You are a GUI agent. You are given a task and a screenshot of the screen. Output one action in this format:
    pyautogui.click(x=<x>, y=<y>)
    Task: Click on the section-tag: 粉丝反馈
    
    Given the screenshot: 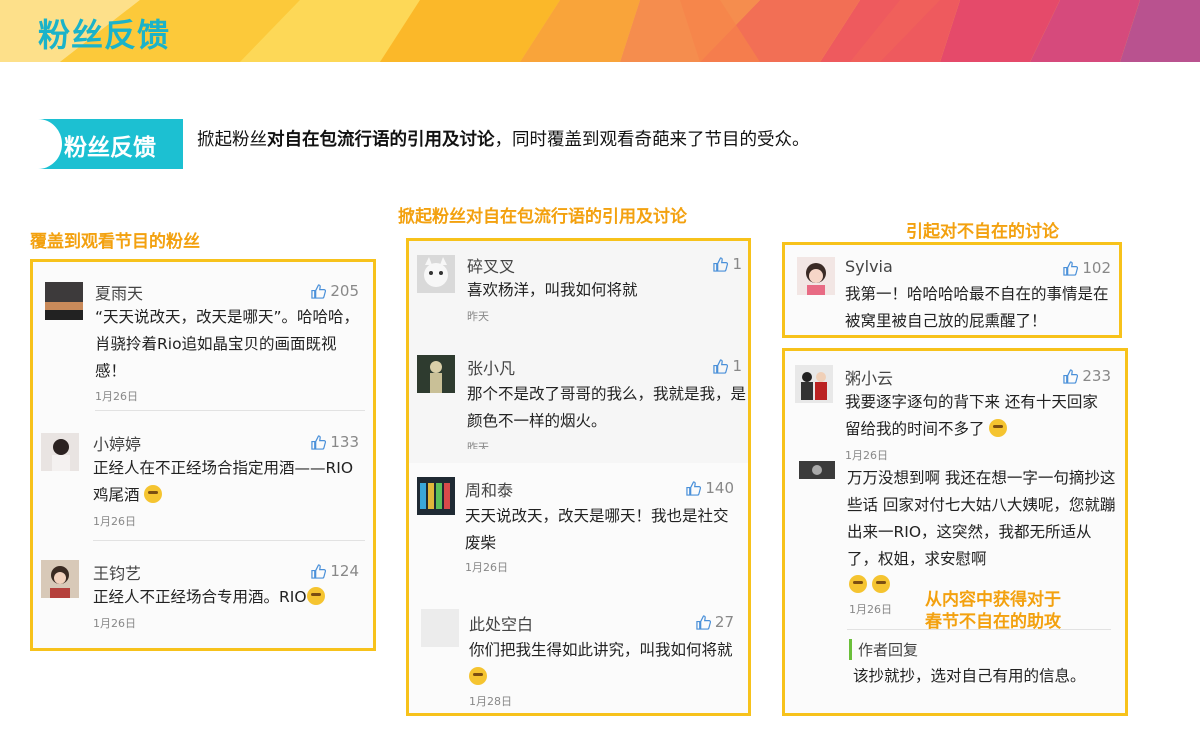 What is the action you would take?
    pyautogui.click(x=98, y=144)
    